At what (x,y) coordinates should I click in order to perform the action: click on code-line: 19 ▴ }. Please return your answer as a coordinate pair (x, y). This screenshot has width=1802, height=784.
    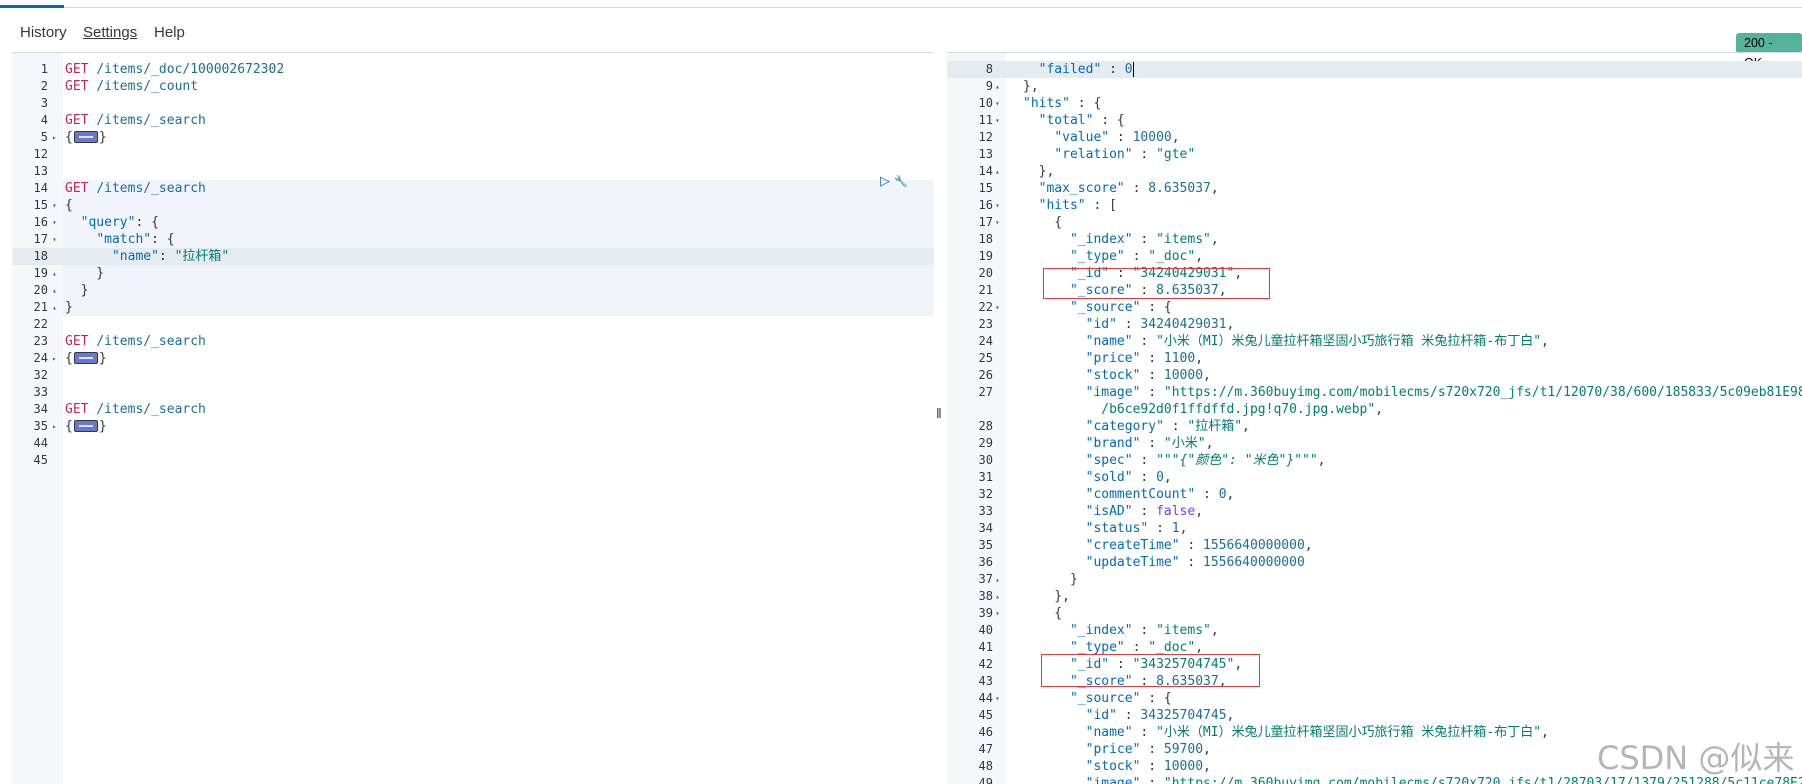
    Looking at the image, I should click on (473, 273).